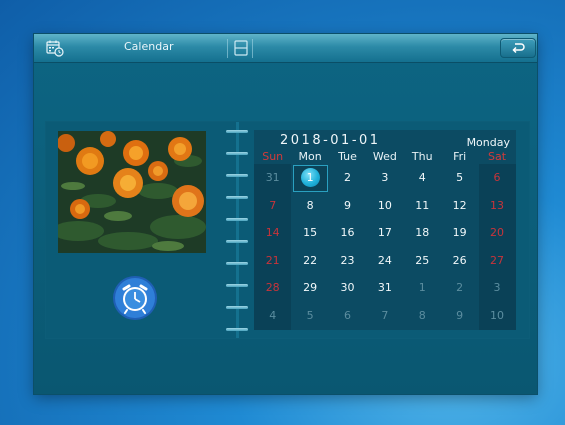  What do you see at coordinates (347, 233) in the screenshot?
I see `day-cell: 16` at bounding box center [347, 233].